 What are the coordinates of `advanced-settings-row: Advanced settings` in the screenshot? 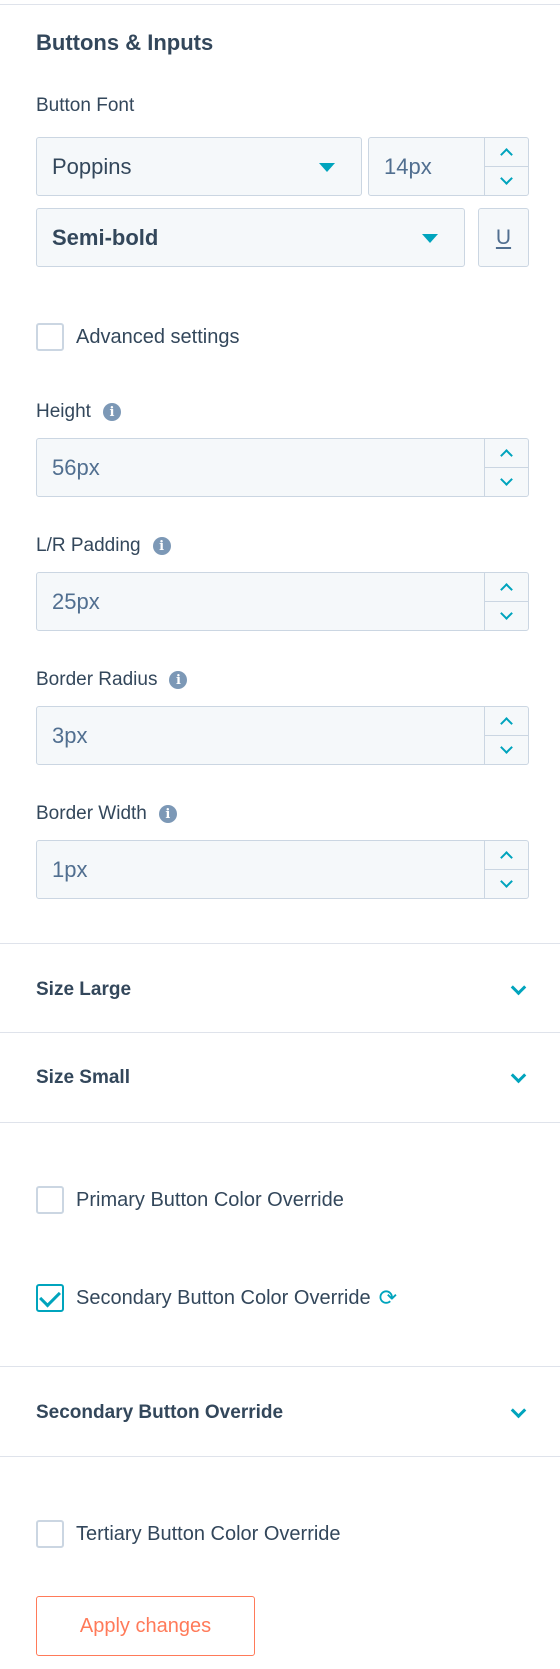 It's located at (137, 337).